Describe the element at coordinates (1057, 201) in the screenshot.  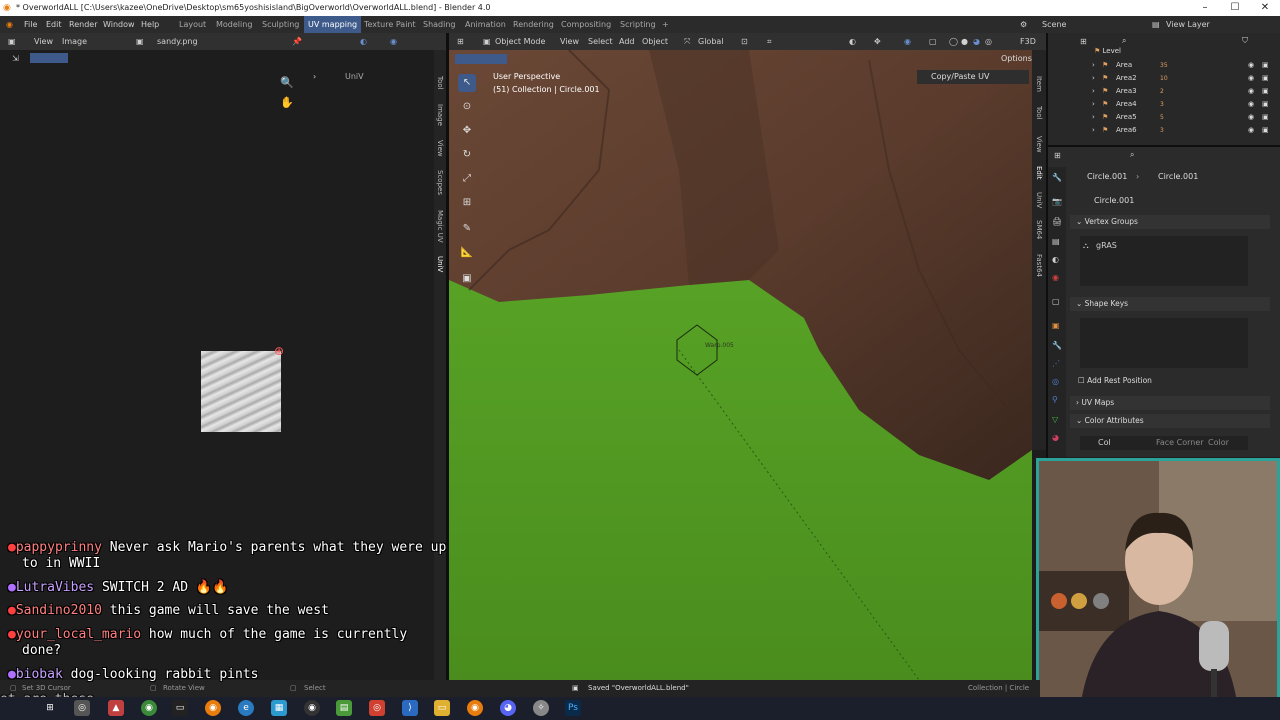
I see `render-props-icon: 📷` at that location.